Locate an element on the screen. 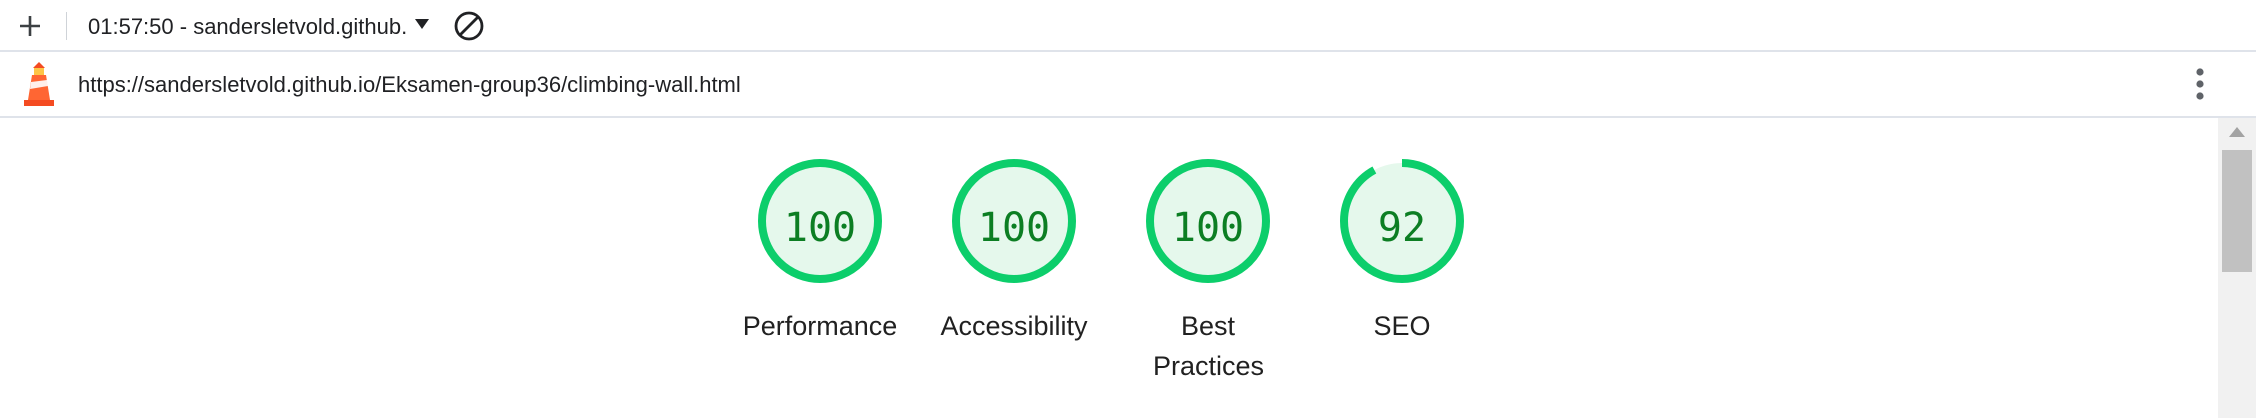  block-icon is located at coordinates (469, 26).